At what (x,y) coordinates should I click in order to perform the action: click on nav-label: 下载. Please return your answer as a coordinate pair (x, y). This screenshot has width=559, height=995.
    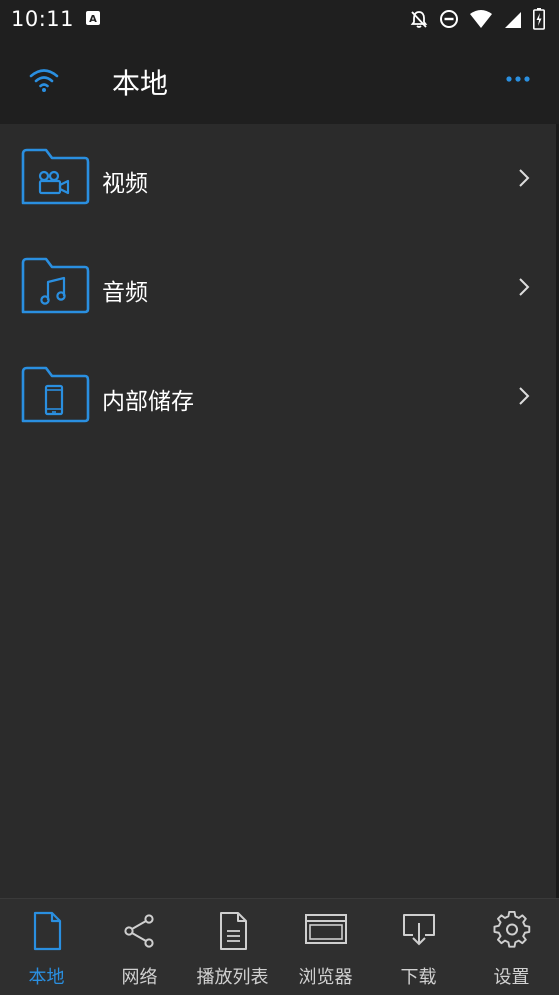
    Looking at the image, I should click on (418, 977).